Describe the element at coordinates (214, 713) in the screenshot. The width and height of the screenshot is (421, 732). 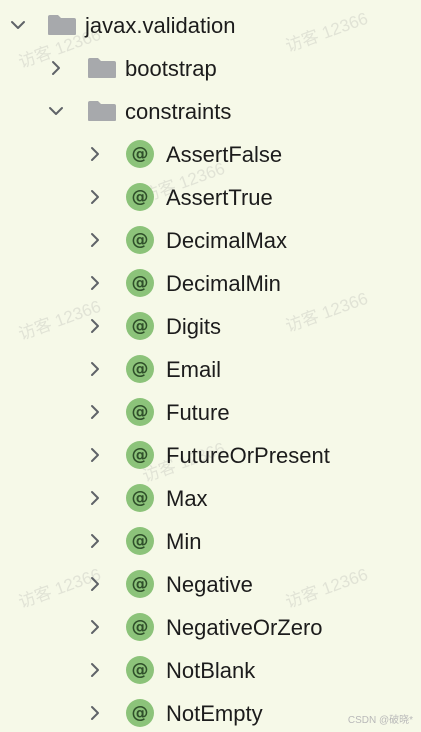
I see `tree-node-label: NotEmpty` at that location.